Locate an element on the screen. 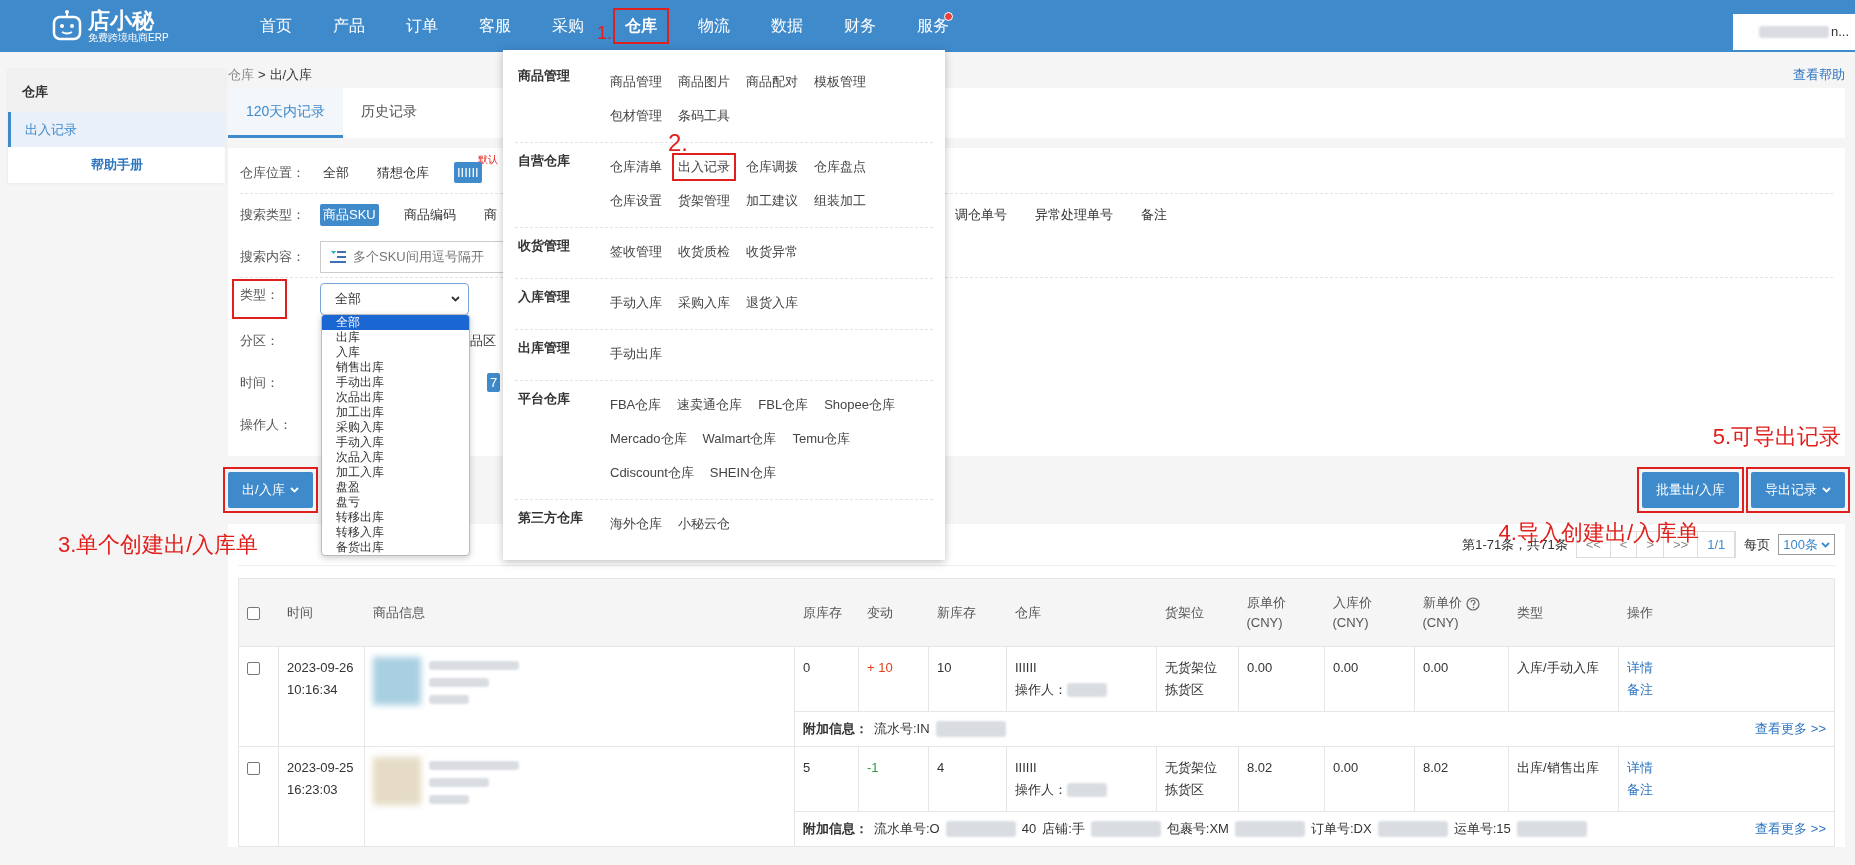  help-icon is located at coordinates (1472, 603).